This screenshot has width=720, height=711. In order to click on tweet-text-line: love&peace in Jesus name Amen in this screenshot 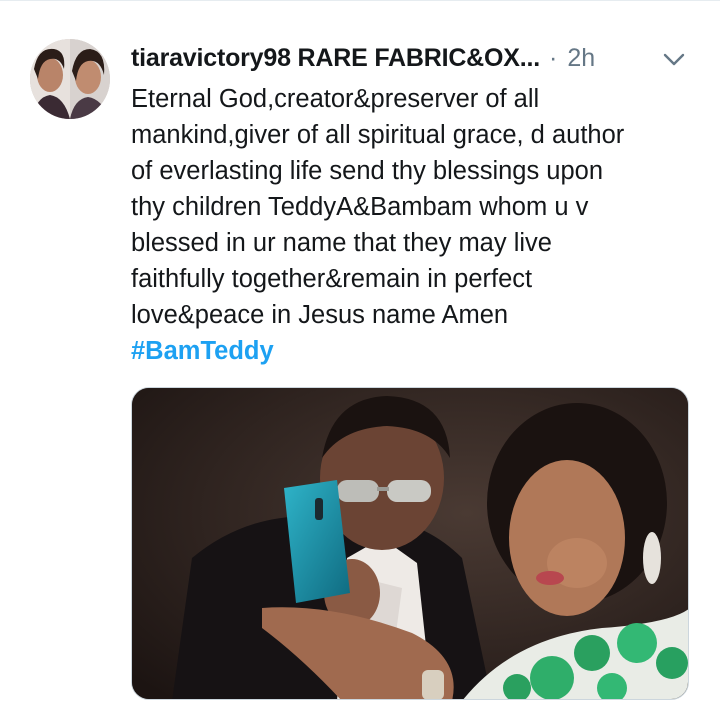, I will do `click(320, 315)`.